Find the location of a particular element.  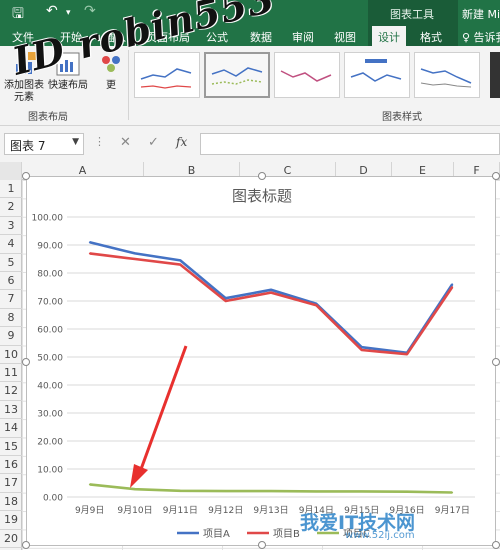

arrow-head-icon is located at coordinates (139, 476).